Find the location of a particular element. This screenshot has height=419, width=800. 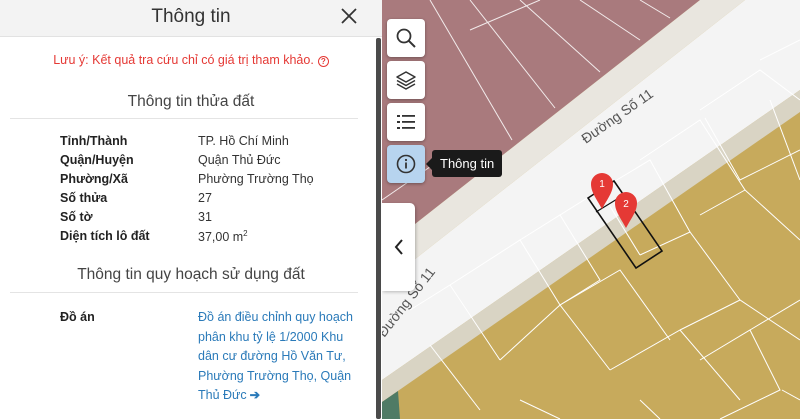

panel-header: Thông tin is located at coordinates (191, 18).